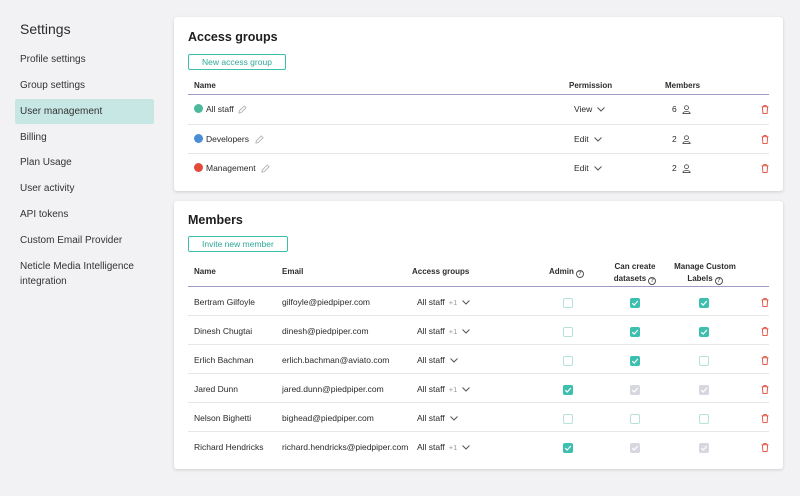 The height and width of the screenshot is (496, 800). Describe the element at coordinates (224, 302) in the screenshot. I see `member-name: Bertram Gilfoyle` at that location.